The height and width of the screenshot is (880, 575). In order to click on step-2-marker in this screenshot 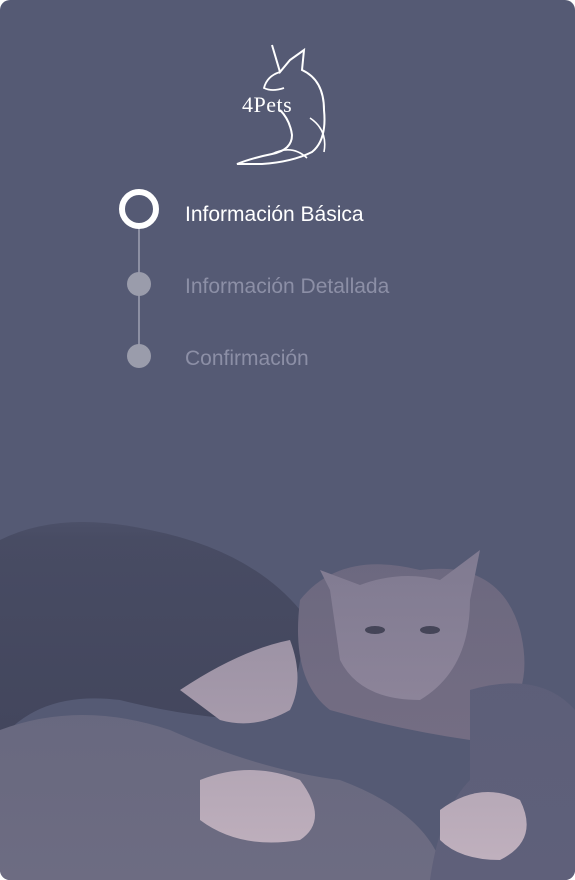, I will do `click(139, 284)`.